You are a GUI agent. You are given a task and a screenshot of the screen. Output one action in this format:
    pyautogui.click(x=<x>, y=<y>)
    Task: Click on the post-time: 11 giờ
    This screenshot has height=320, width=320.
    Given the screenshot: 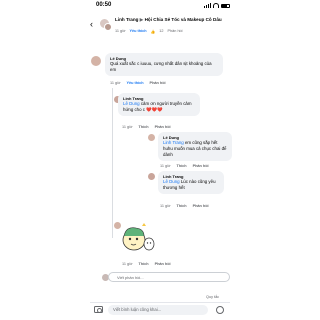 What is the action you would take?
    pyautogui.click(x=120, y=31)
    